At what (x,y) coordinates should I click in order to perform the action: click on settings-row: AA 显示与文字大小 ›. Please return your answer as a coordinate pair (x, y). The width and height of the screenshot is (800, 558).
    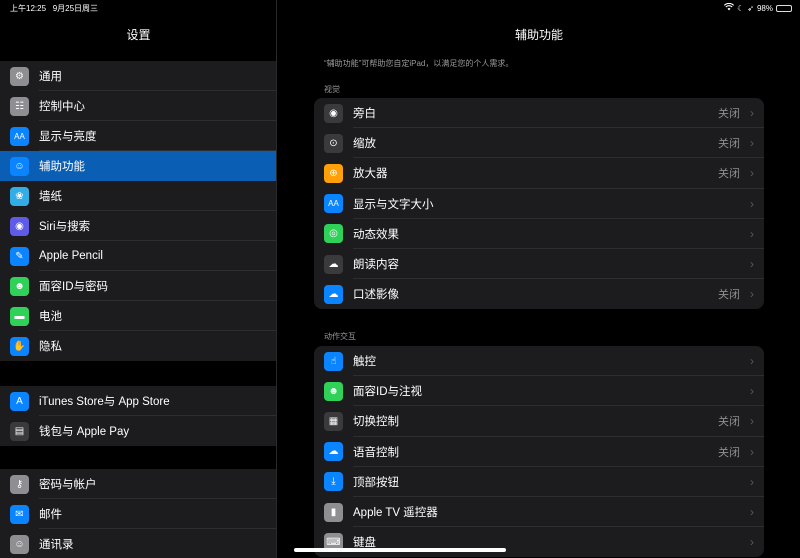
    Looking at the image, I should click on (539, 204).